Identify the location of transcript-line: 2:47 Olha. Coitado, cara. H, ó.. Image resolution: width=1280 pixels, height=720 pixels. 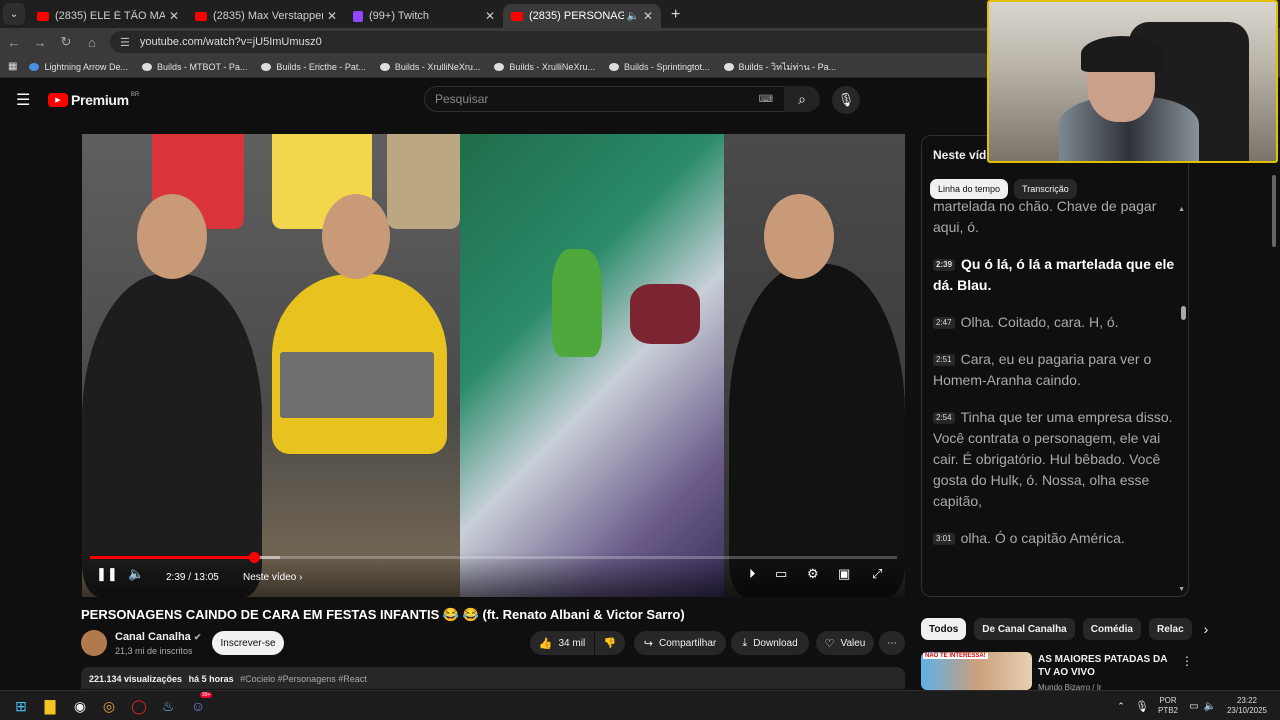
(1055, 322).